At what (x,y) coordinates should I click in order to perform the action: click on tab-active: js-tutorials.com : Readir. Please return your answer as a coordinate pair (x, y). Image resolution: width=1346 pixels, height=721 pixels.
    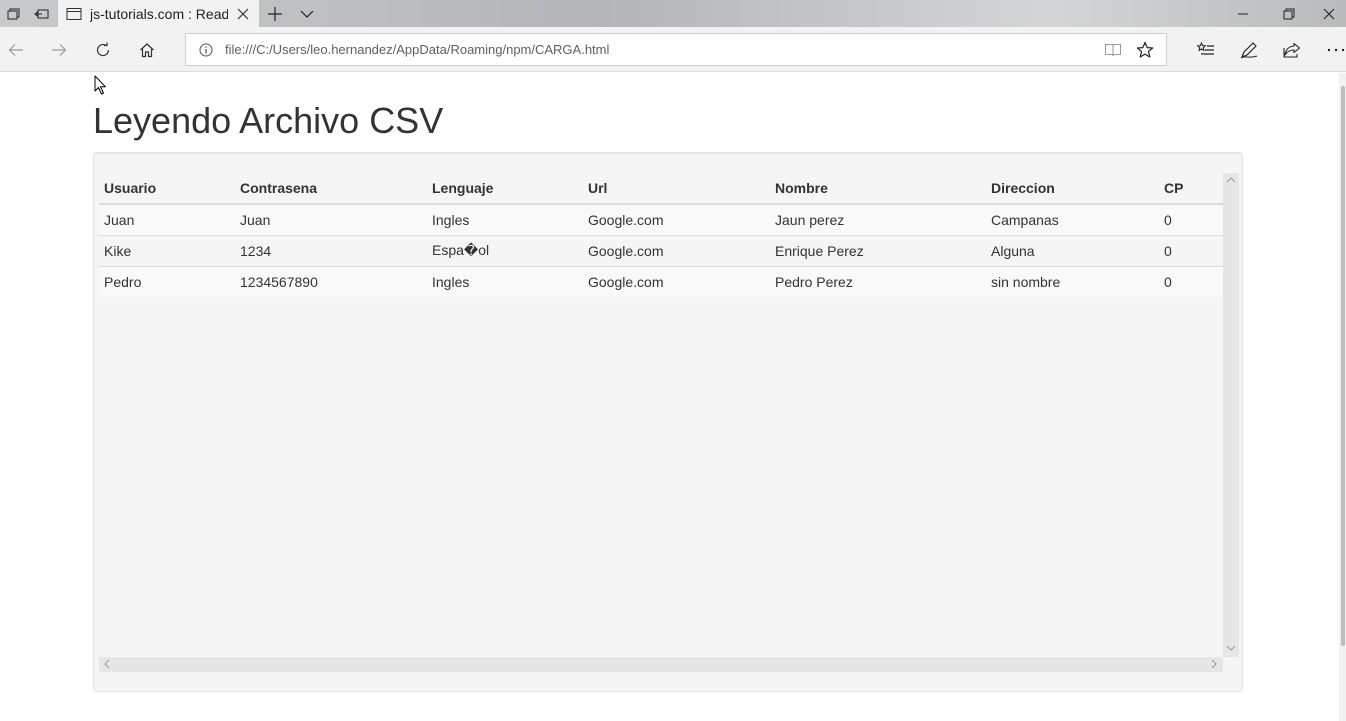
    Looking at the image, I should click on (158, 13).